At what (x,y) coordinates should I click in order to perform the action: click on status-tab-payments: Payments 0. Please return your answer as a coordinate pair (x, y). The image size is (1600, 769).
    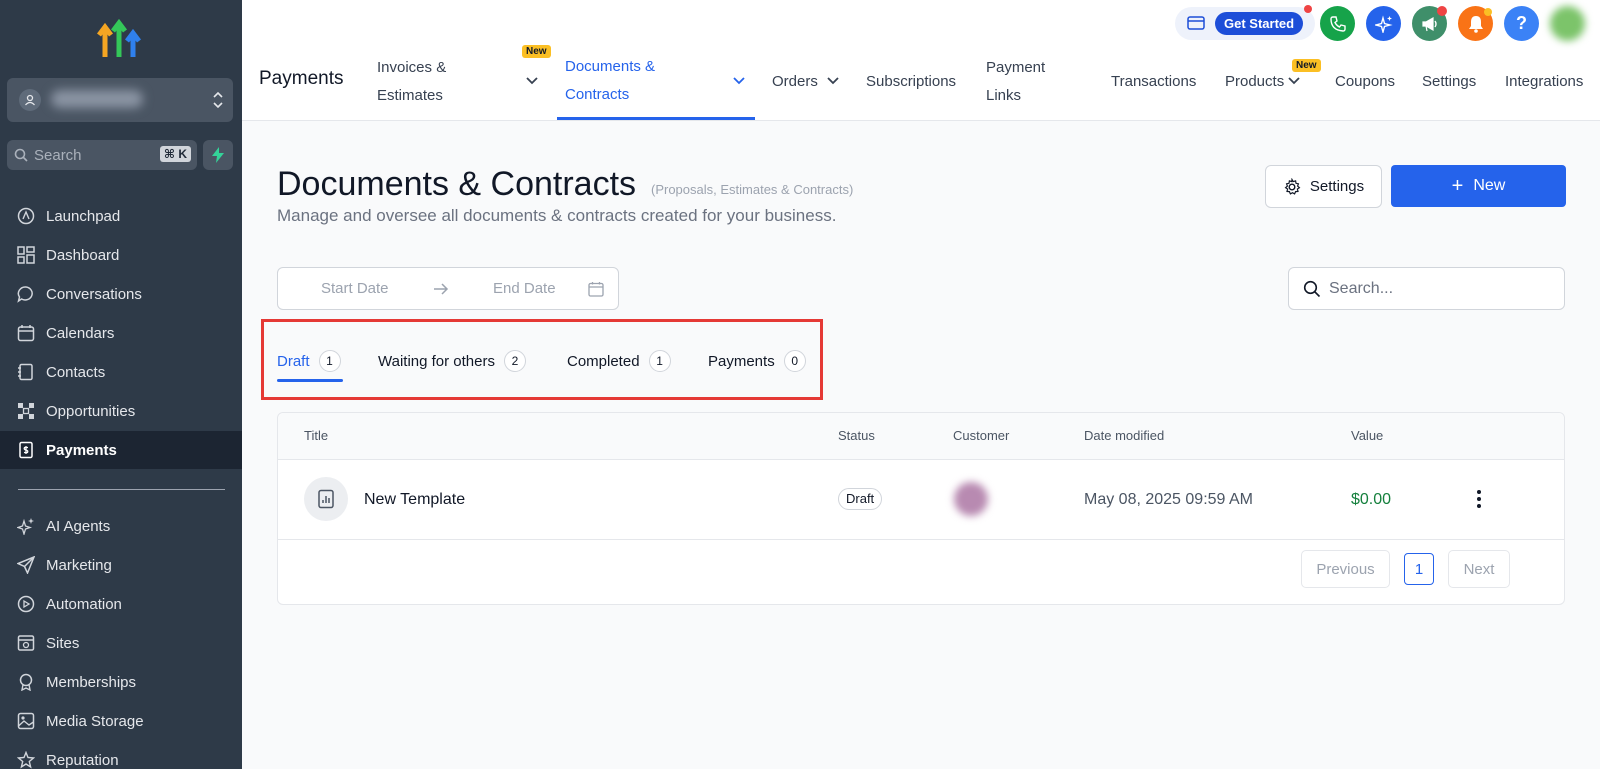
    Looking at the image, I should click on (757, 361).